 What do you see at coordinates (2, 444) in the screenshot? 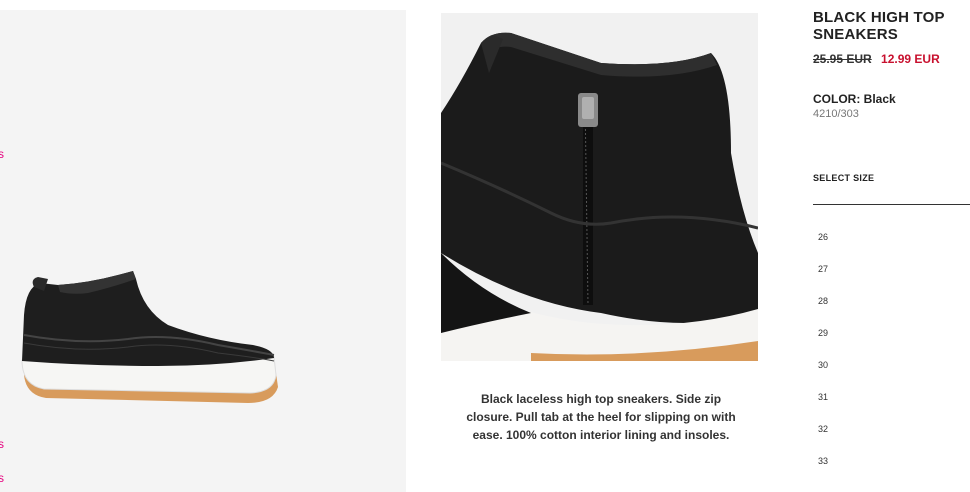
I see `side-link-2: s` at bounding box center [2, 444].